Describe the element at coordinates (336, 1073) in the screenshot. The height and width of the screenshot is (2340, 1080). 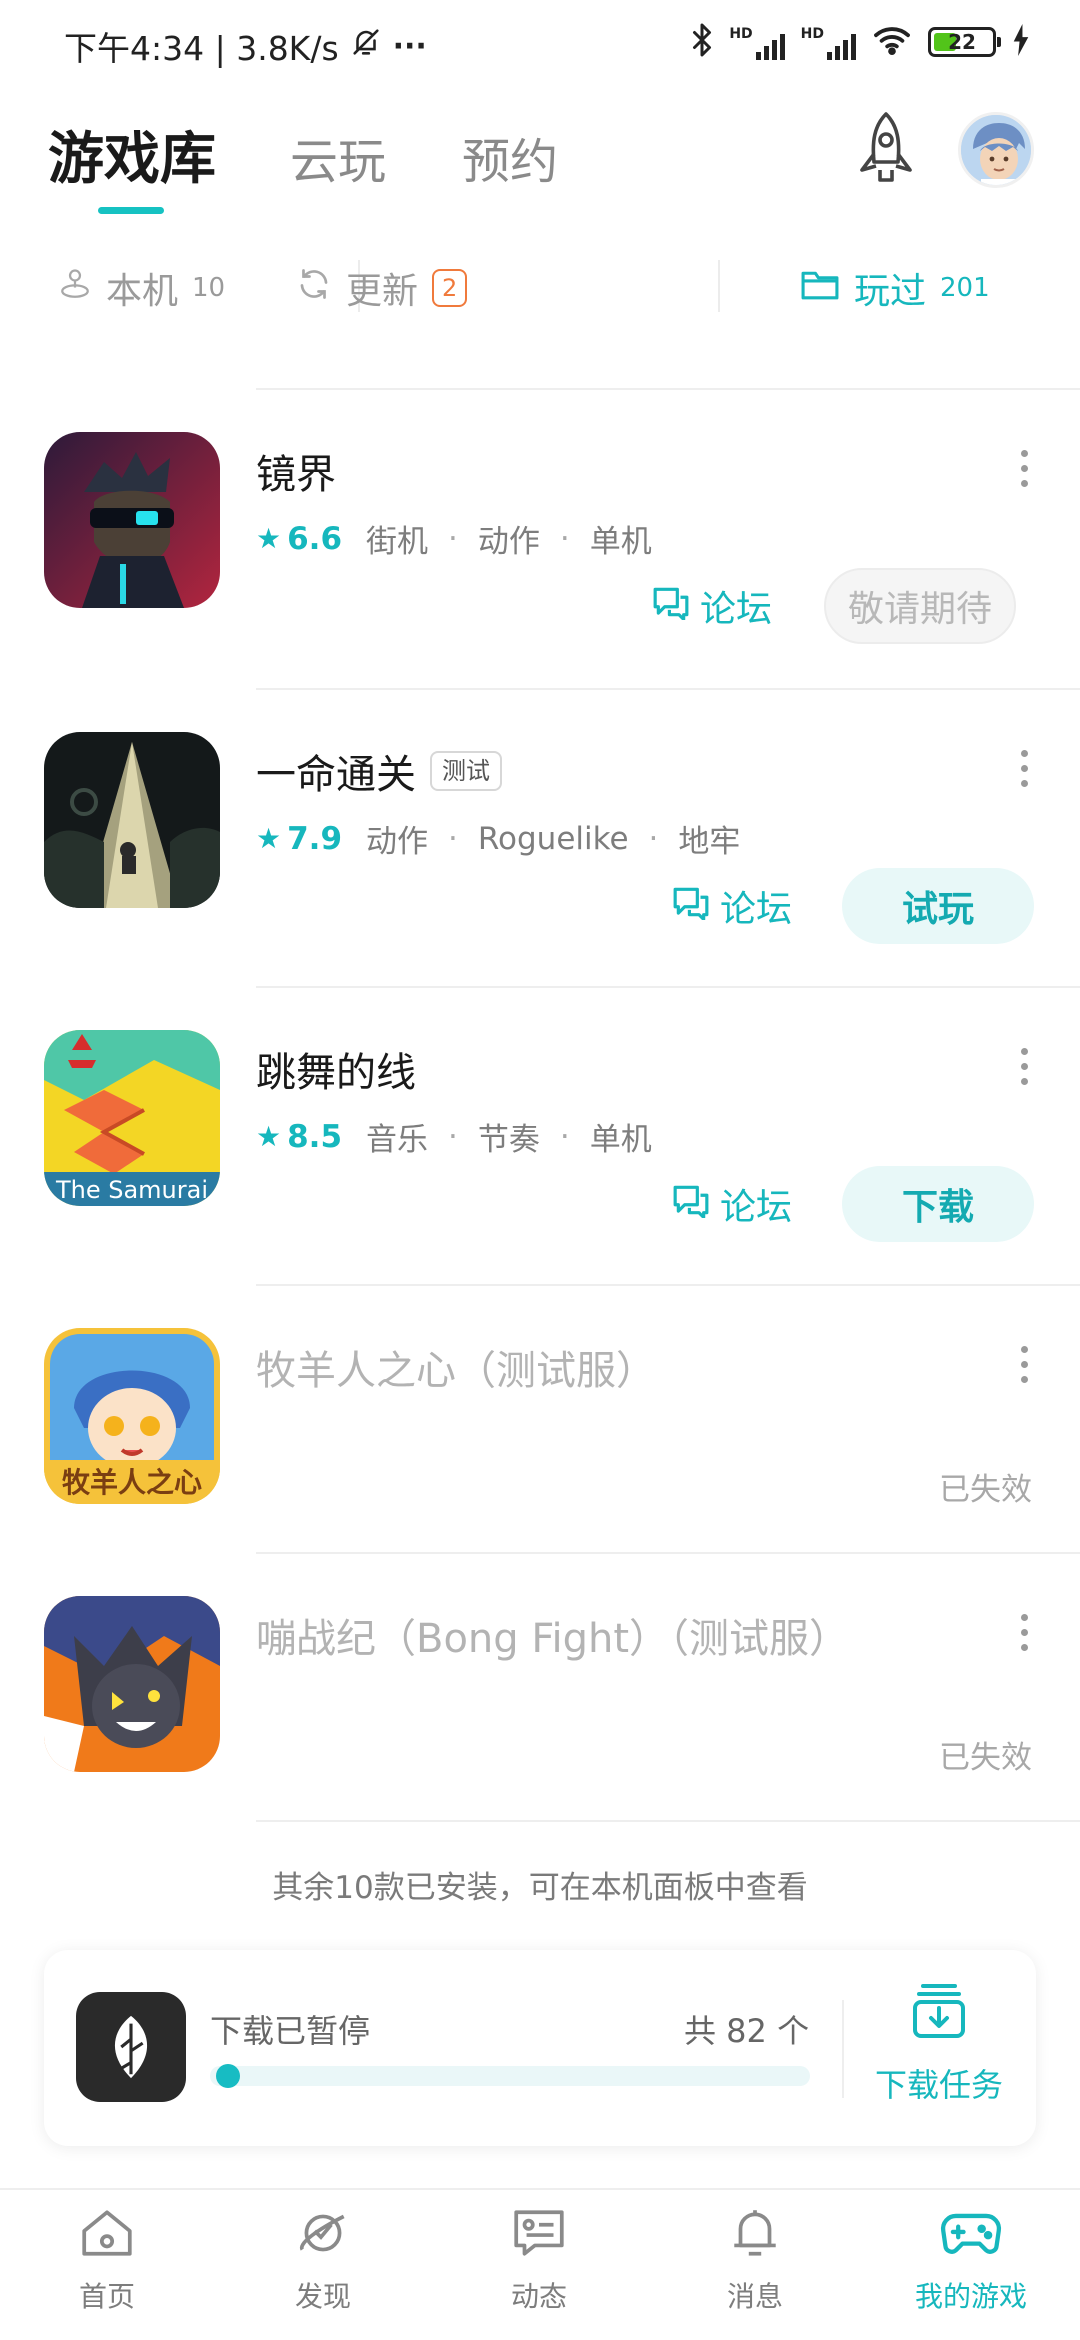
I see `game-title: 跳舞的线` at that location.